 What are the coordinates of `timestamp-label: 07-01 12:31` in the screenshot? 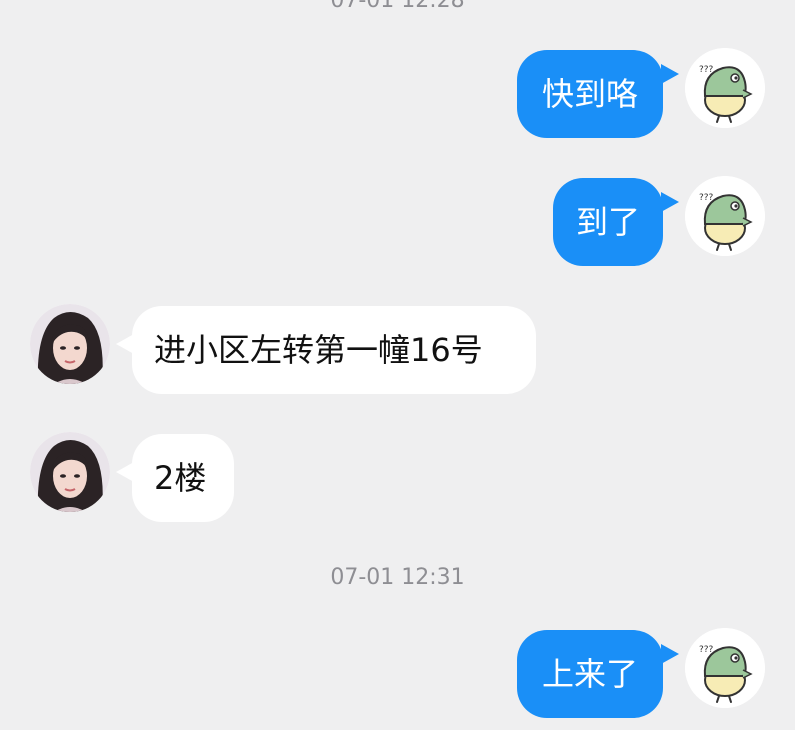 It's located at (397, 577).